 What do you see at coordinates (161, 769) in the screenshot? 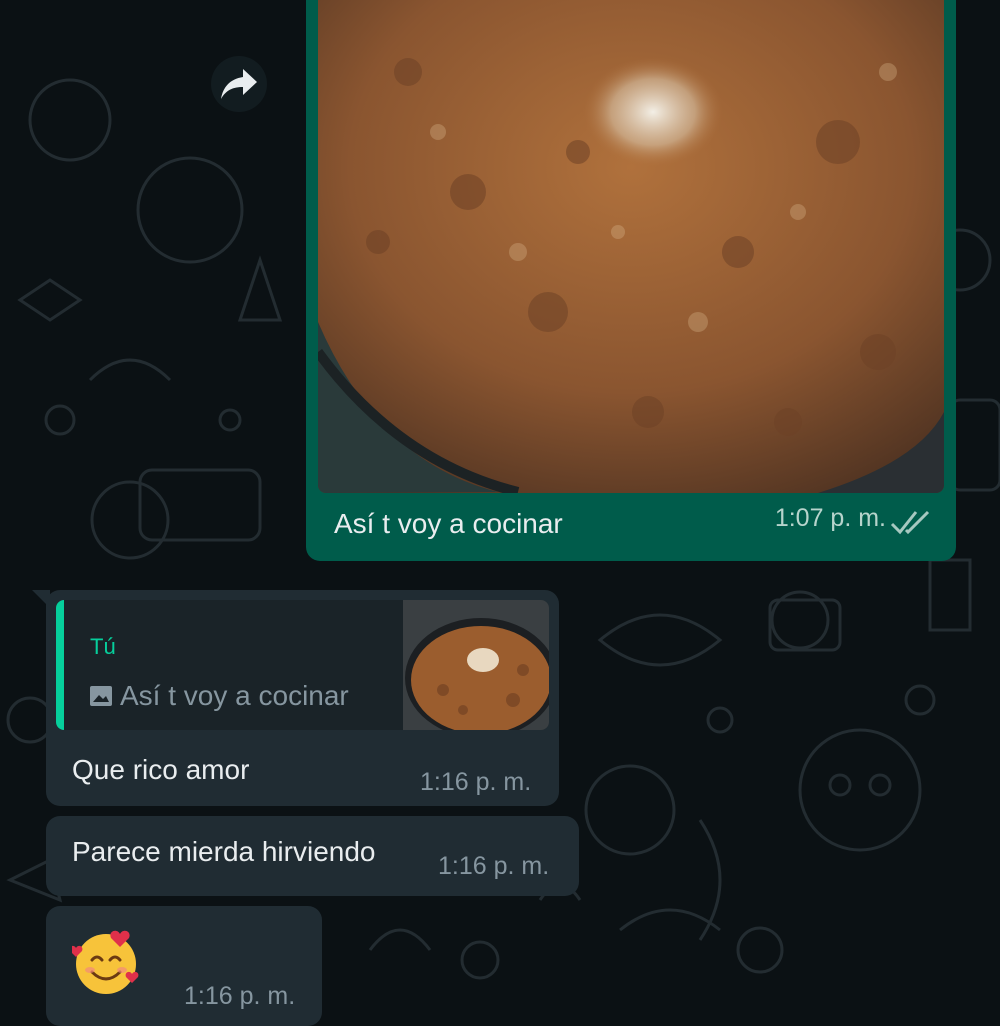
I see `message-text: Que rico amor` at bounding box center [161, 769].